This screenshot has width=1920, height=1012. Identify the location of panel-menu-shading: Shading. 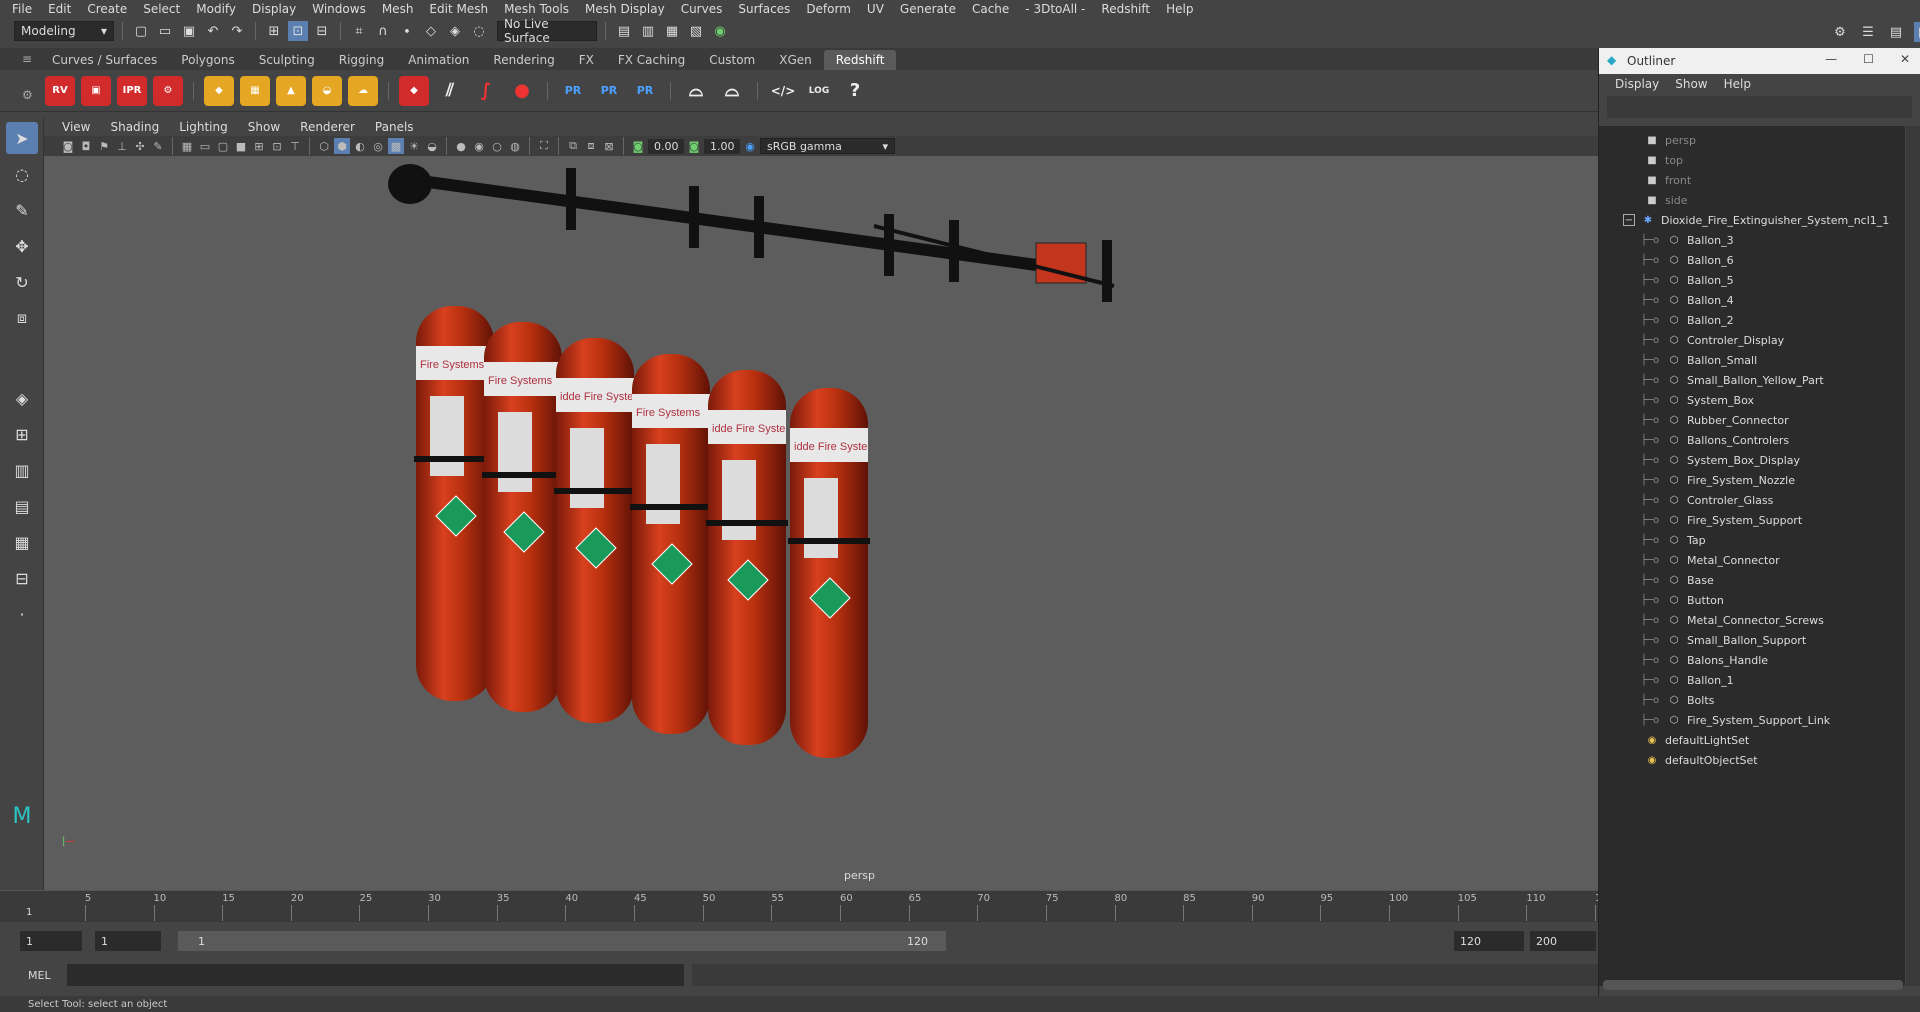
(134, 127).